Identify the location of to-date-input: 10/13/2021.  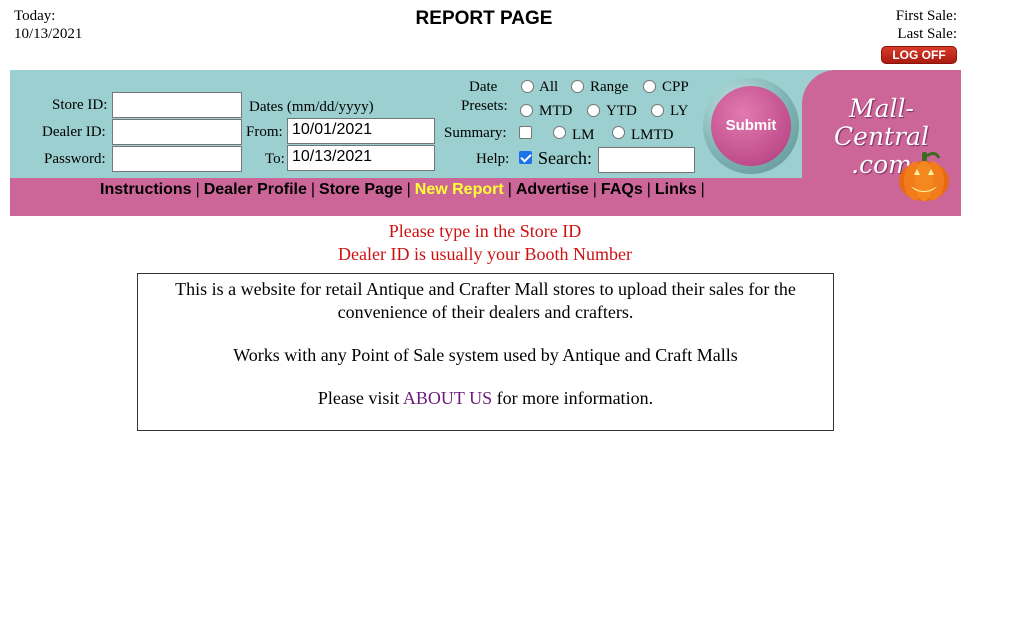
(361, 158).